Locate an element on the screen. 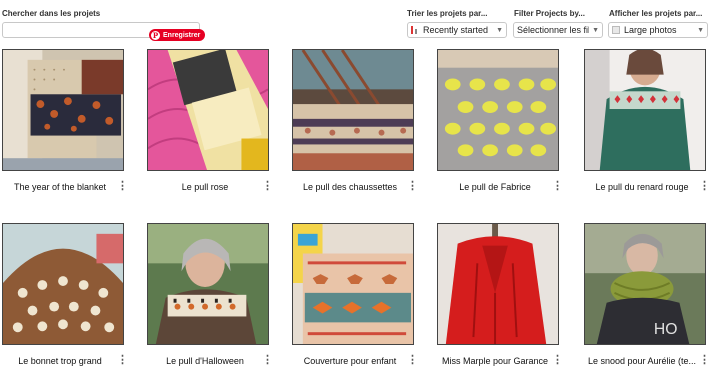  project-title: Miss Marple pour Garance is located at coordinates (495, 361).